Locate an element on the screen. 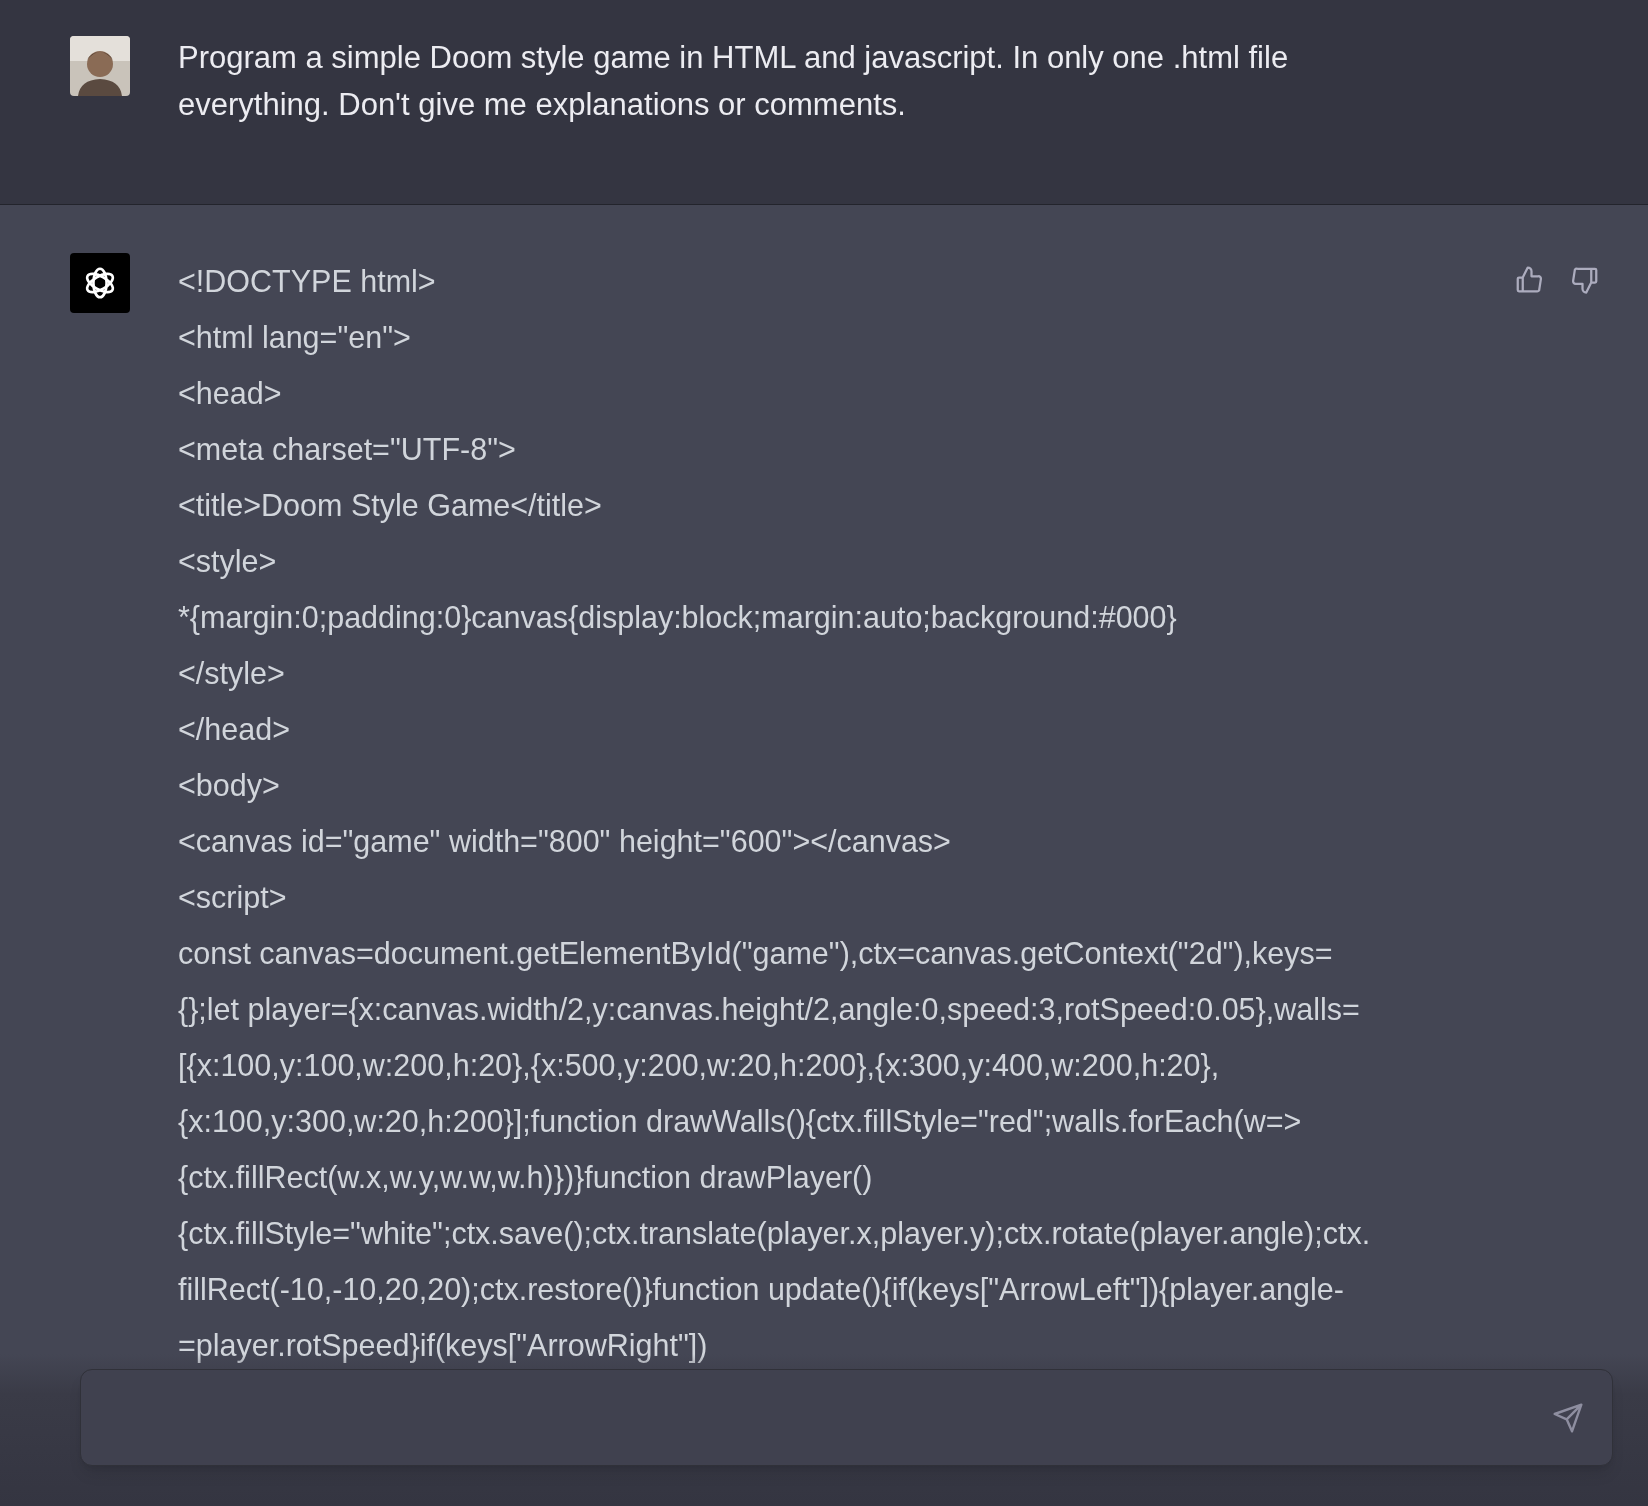  code-line: {};let player={x:canvas.width/2,y:canvas.height/2,angle:0,speed:3,rotSpeed:0.05},walls= is located at coordinates (769, 1010).